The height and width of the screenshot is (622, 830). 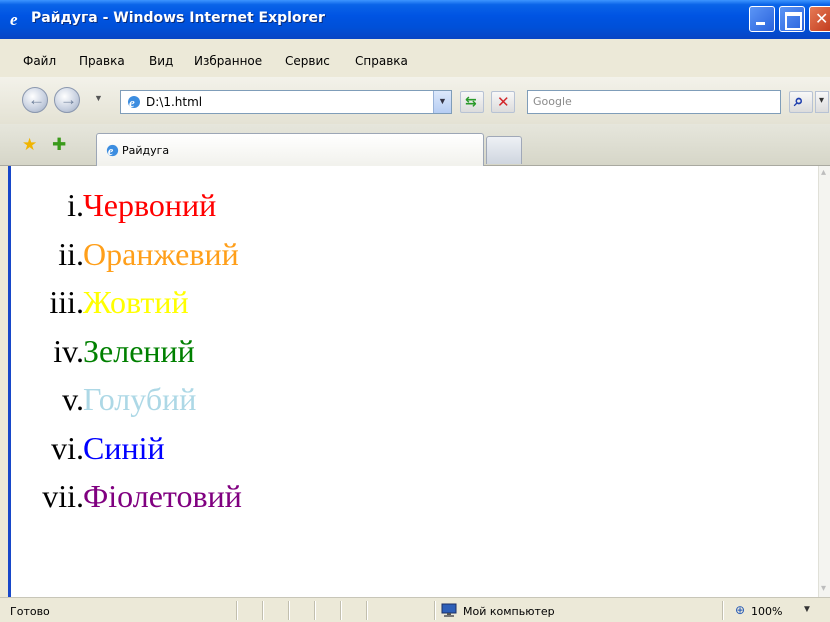 I want to click on history-dropdown-icon: ▼, so click(x=98, y=98).